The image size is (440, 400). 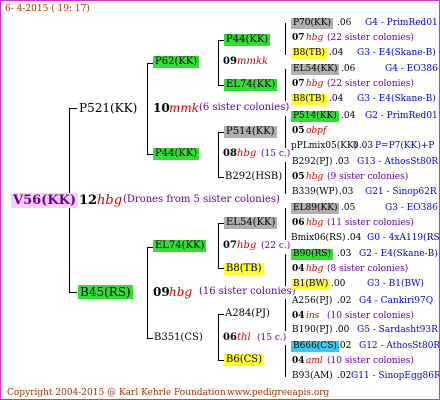 What do you see at coordinates (318, 238) in the screenshot?
I see `gen4-queen: Bmix06(RS)` at bounding box center [318, 238].